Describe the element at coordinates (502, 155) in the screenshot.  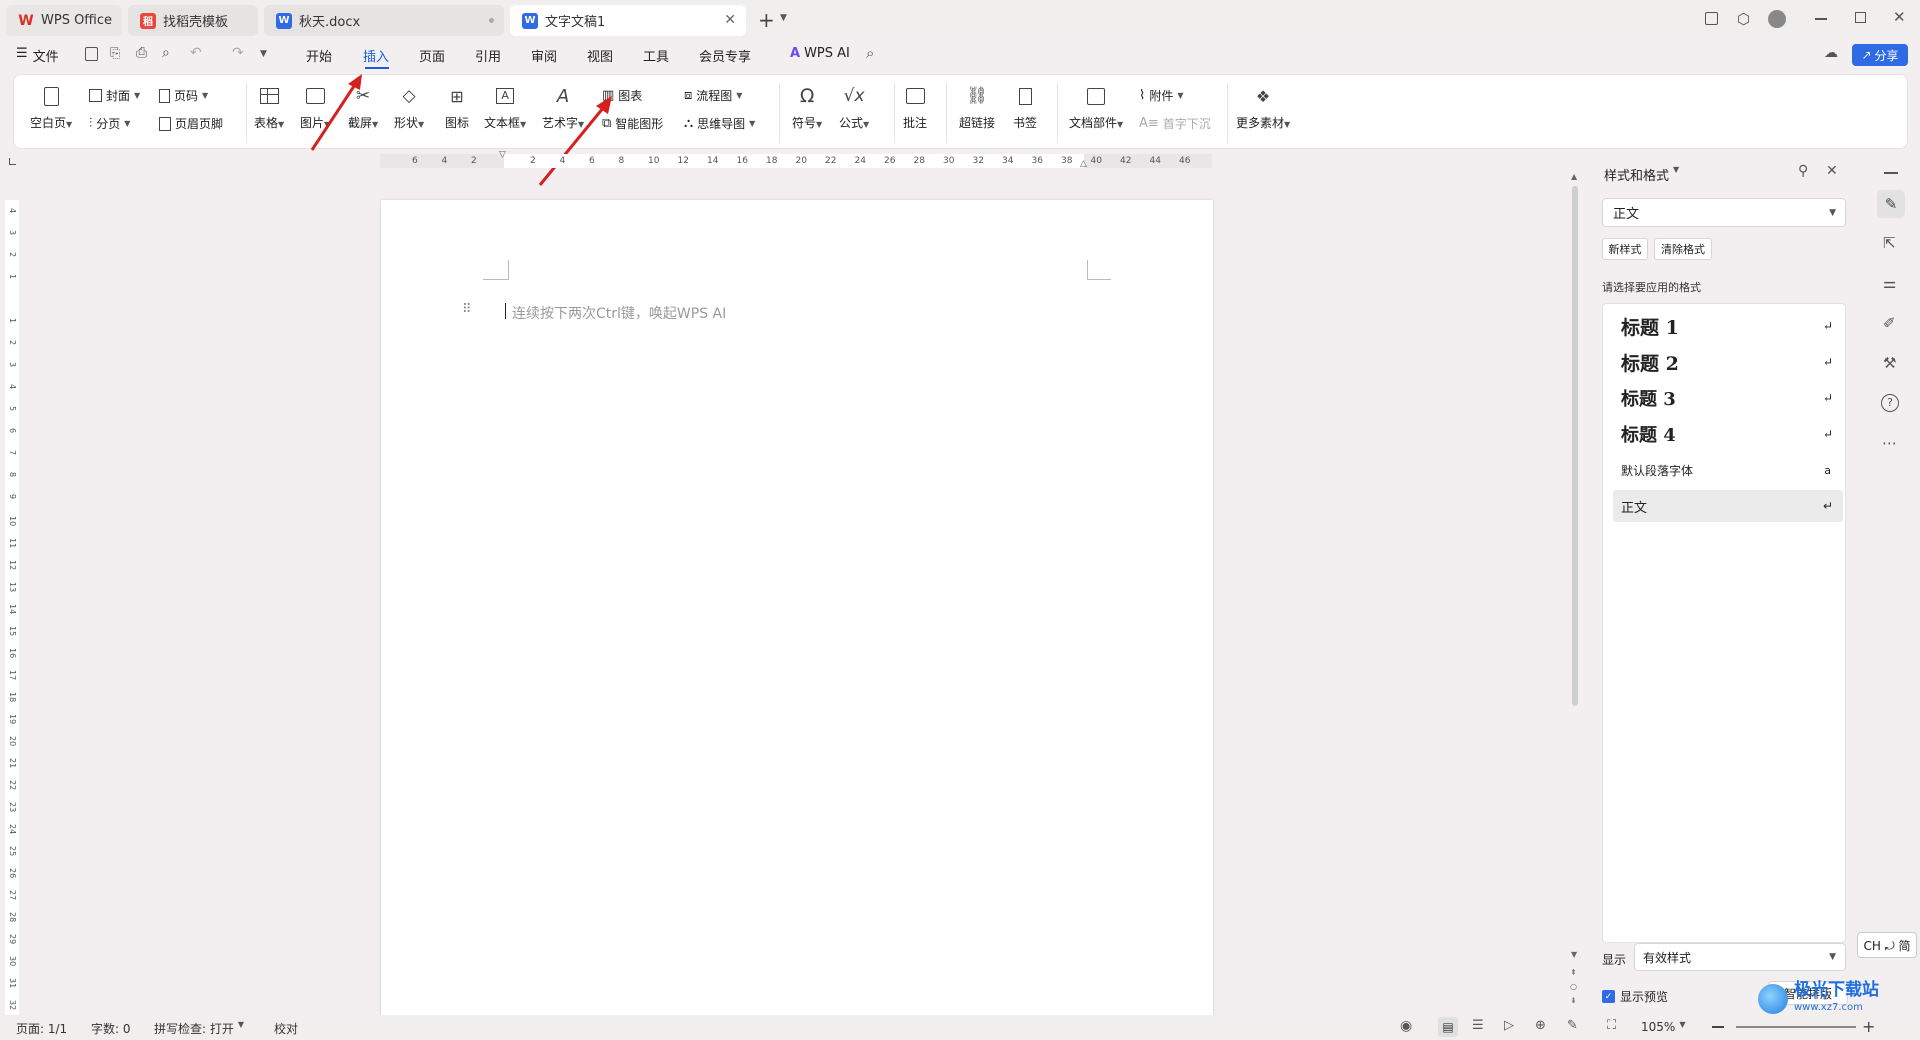
I see `indent-marker-icon: ▽` at that location.